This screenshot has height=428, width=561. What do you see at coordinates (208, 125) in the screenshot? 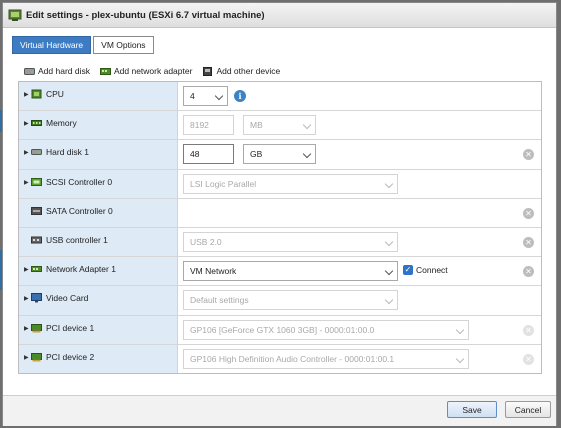
I see `memory-size-input: 8192` at bounding box center [208, 125].